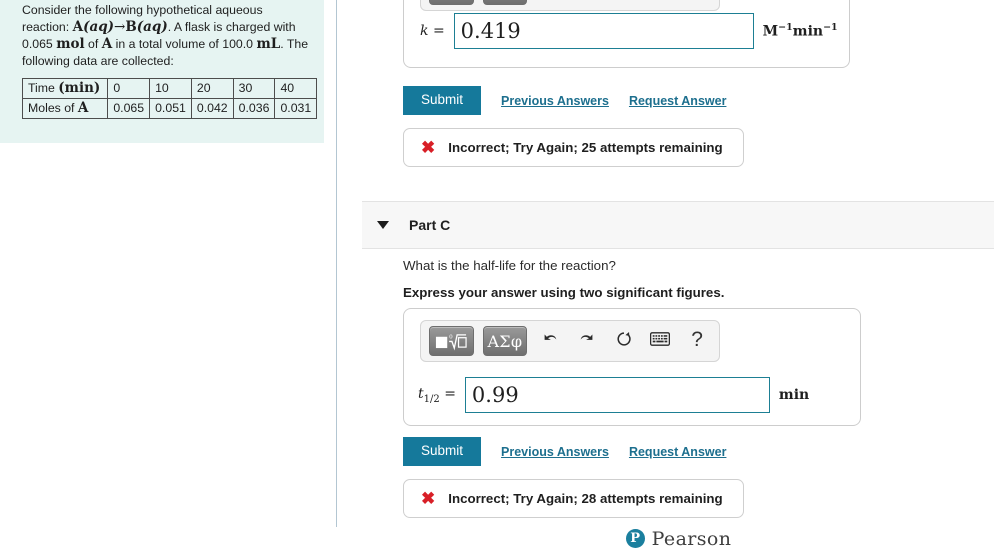 This screenshot has width=994, height=550. What do you see at coordinates (268, 44) in the screenshot?
I see `problem-volume-unit: mL` at bounding box center [268, 44].